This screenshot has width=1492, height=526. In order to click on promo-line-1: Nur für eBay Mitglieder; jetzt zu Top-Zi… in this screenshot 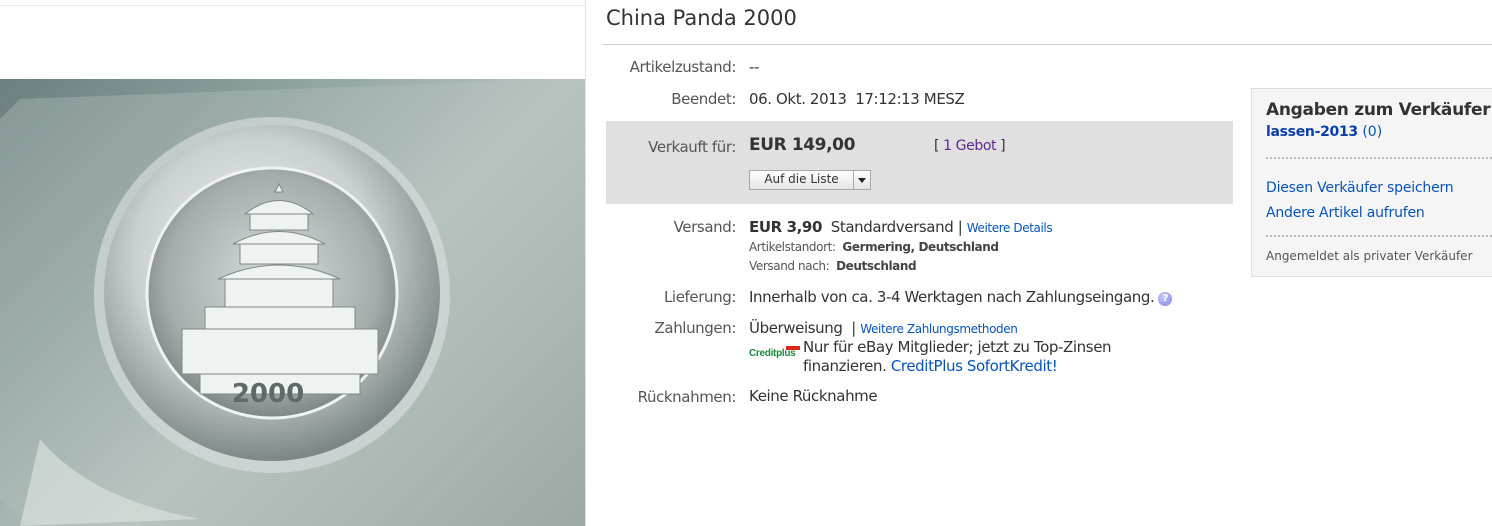, I will do `click(957, 347)`.